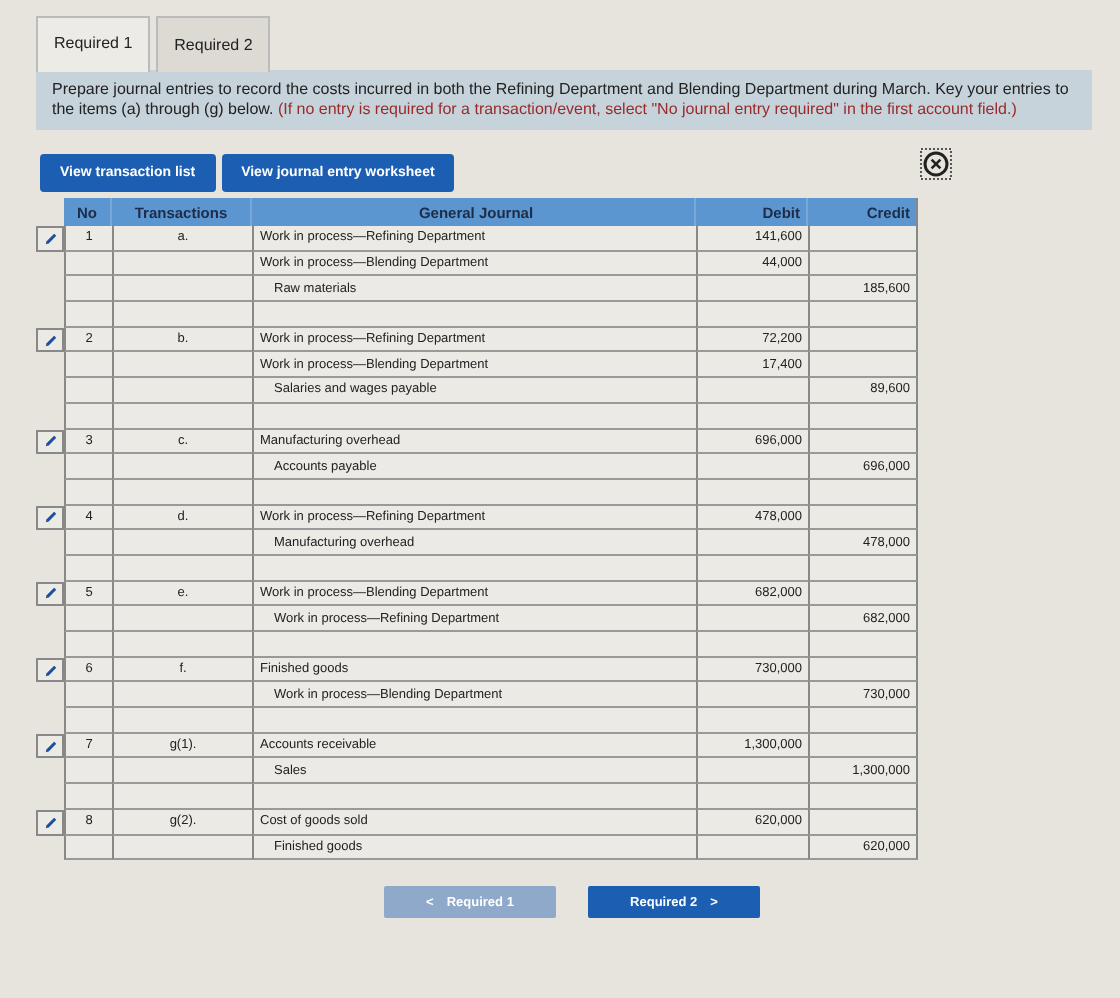  Describe the element at coordinates (213, 44) in the screenshot. I see `tab: Required 2` at that location.